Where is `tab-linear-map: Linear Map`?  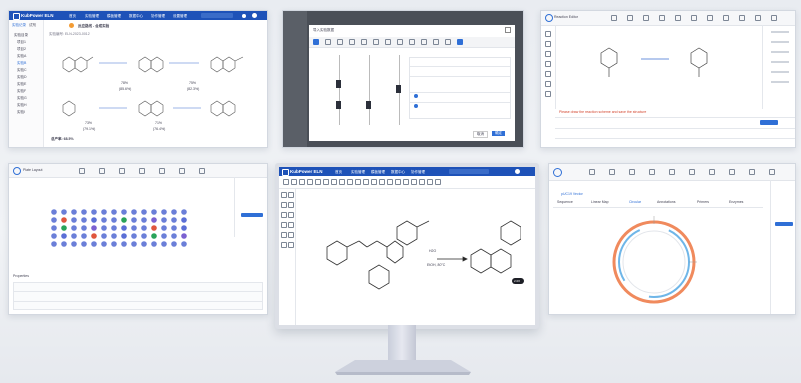 tab-linear-map: Linear Map is located at coordinates (600, 202).